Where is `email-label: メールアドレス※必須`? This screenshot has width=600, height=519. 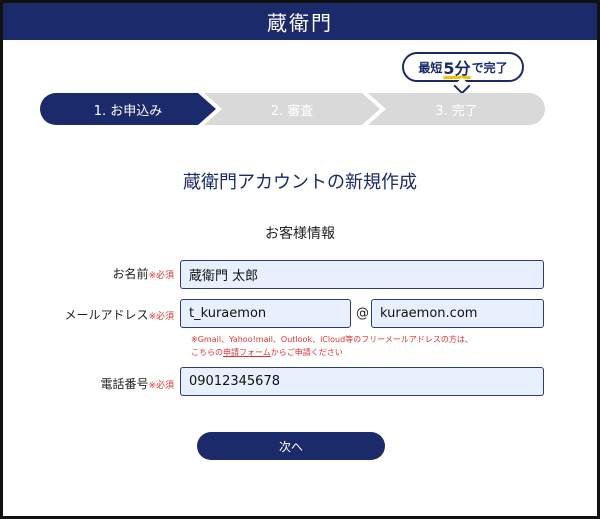 email-label: メールアドレス※必須 is located at coordinates (107, 314).